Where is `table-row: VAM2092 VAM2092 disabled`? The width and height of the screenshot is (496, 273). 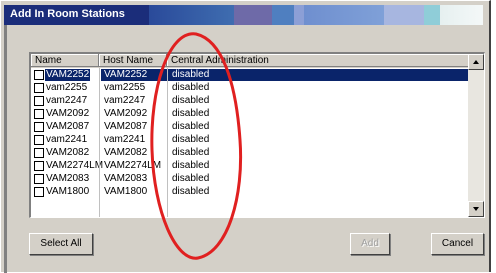
table-row: VAM2092 VAM2092 disabled is located at coordinates (249, 114).